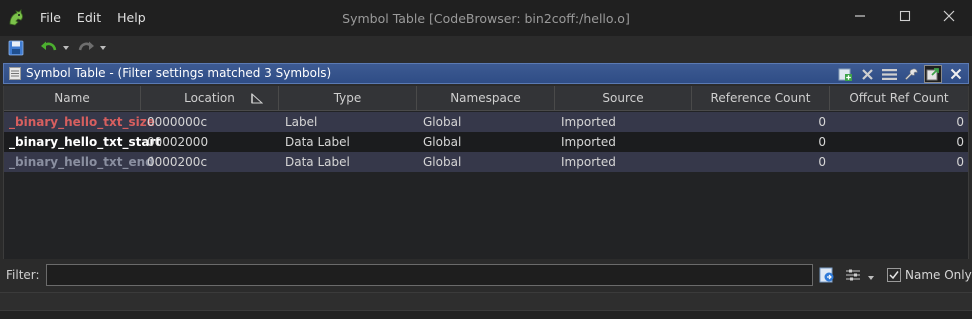  I want to click on maximize-button, so click(905, 18).